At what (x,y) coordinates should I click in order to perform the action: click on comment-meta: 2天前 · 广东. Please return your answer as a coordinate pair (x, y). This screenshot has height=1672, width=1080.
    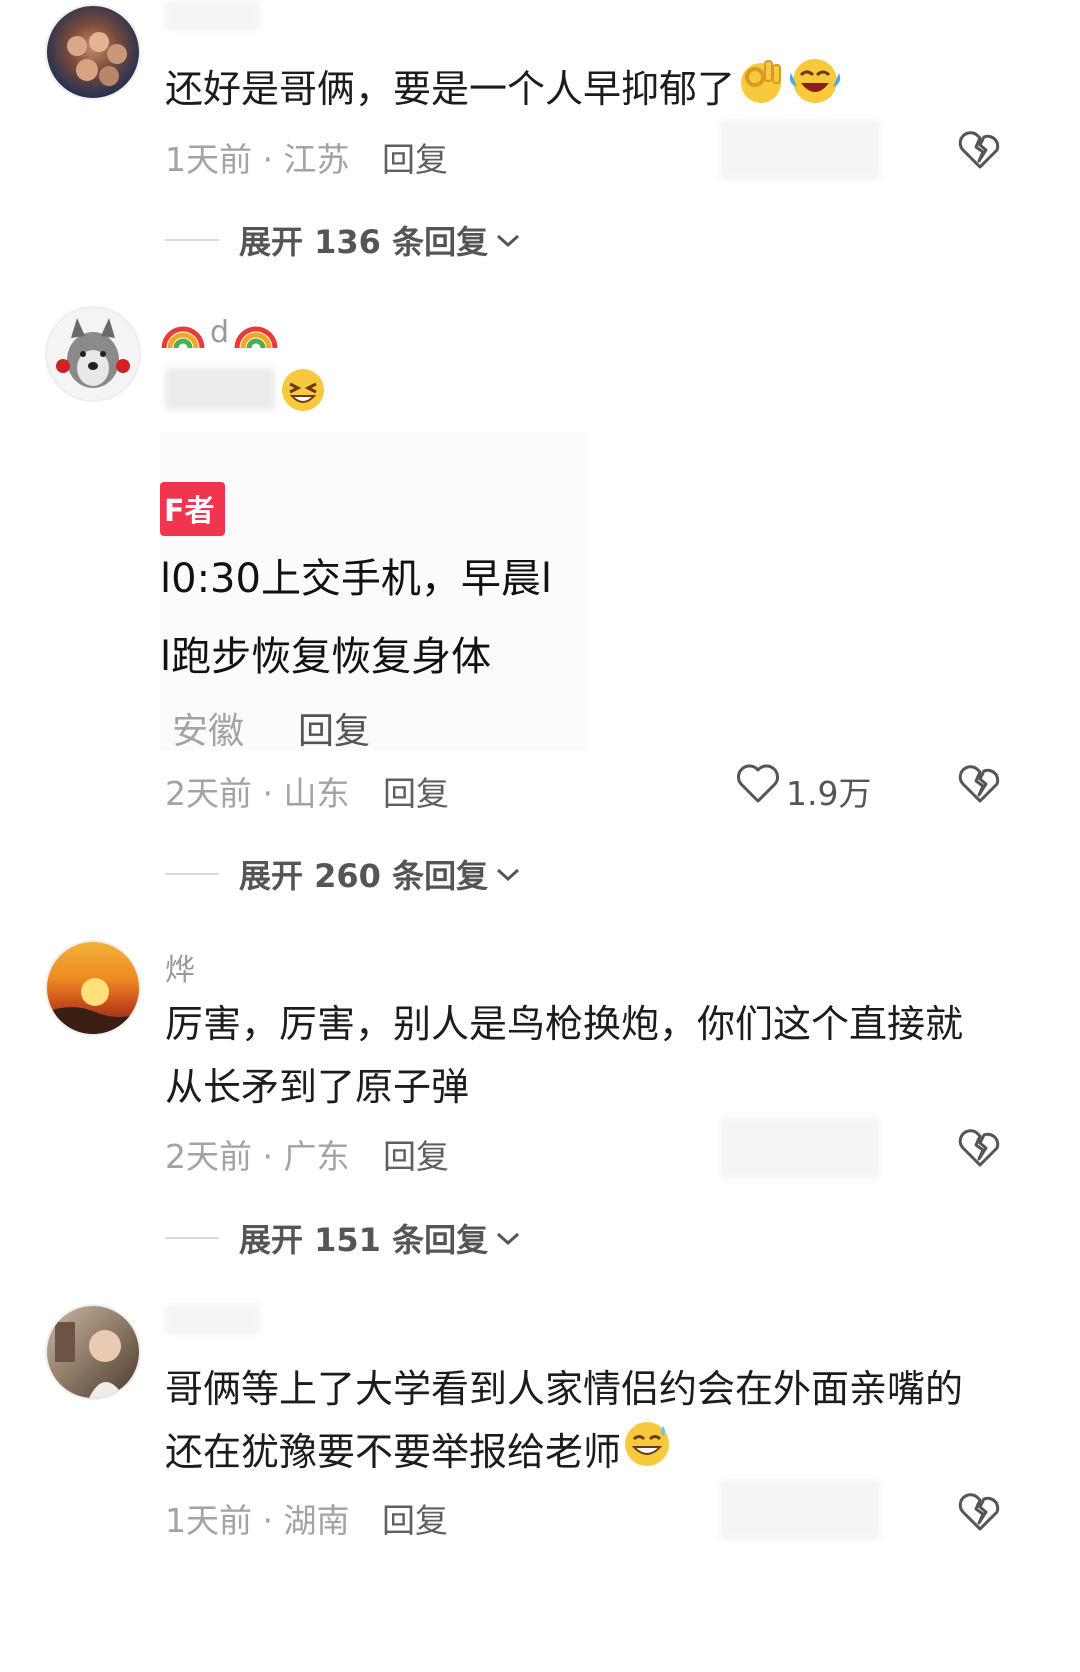
    Looking at the image, I should click on (257, 1156).